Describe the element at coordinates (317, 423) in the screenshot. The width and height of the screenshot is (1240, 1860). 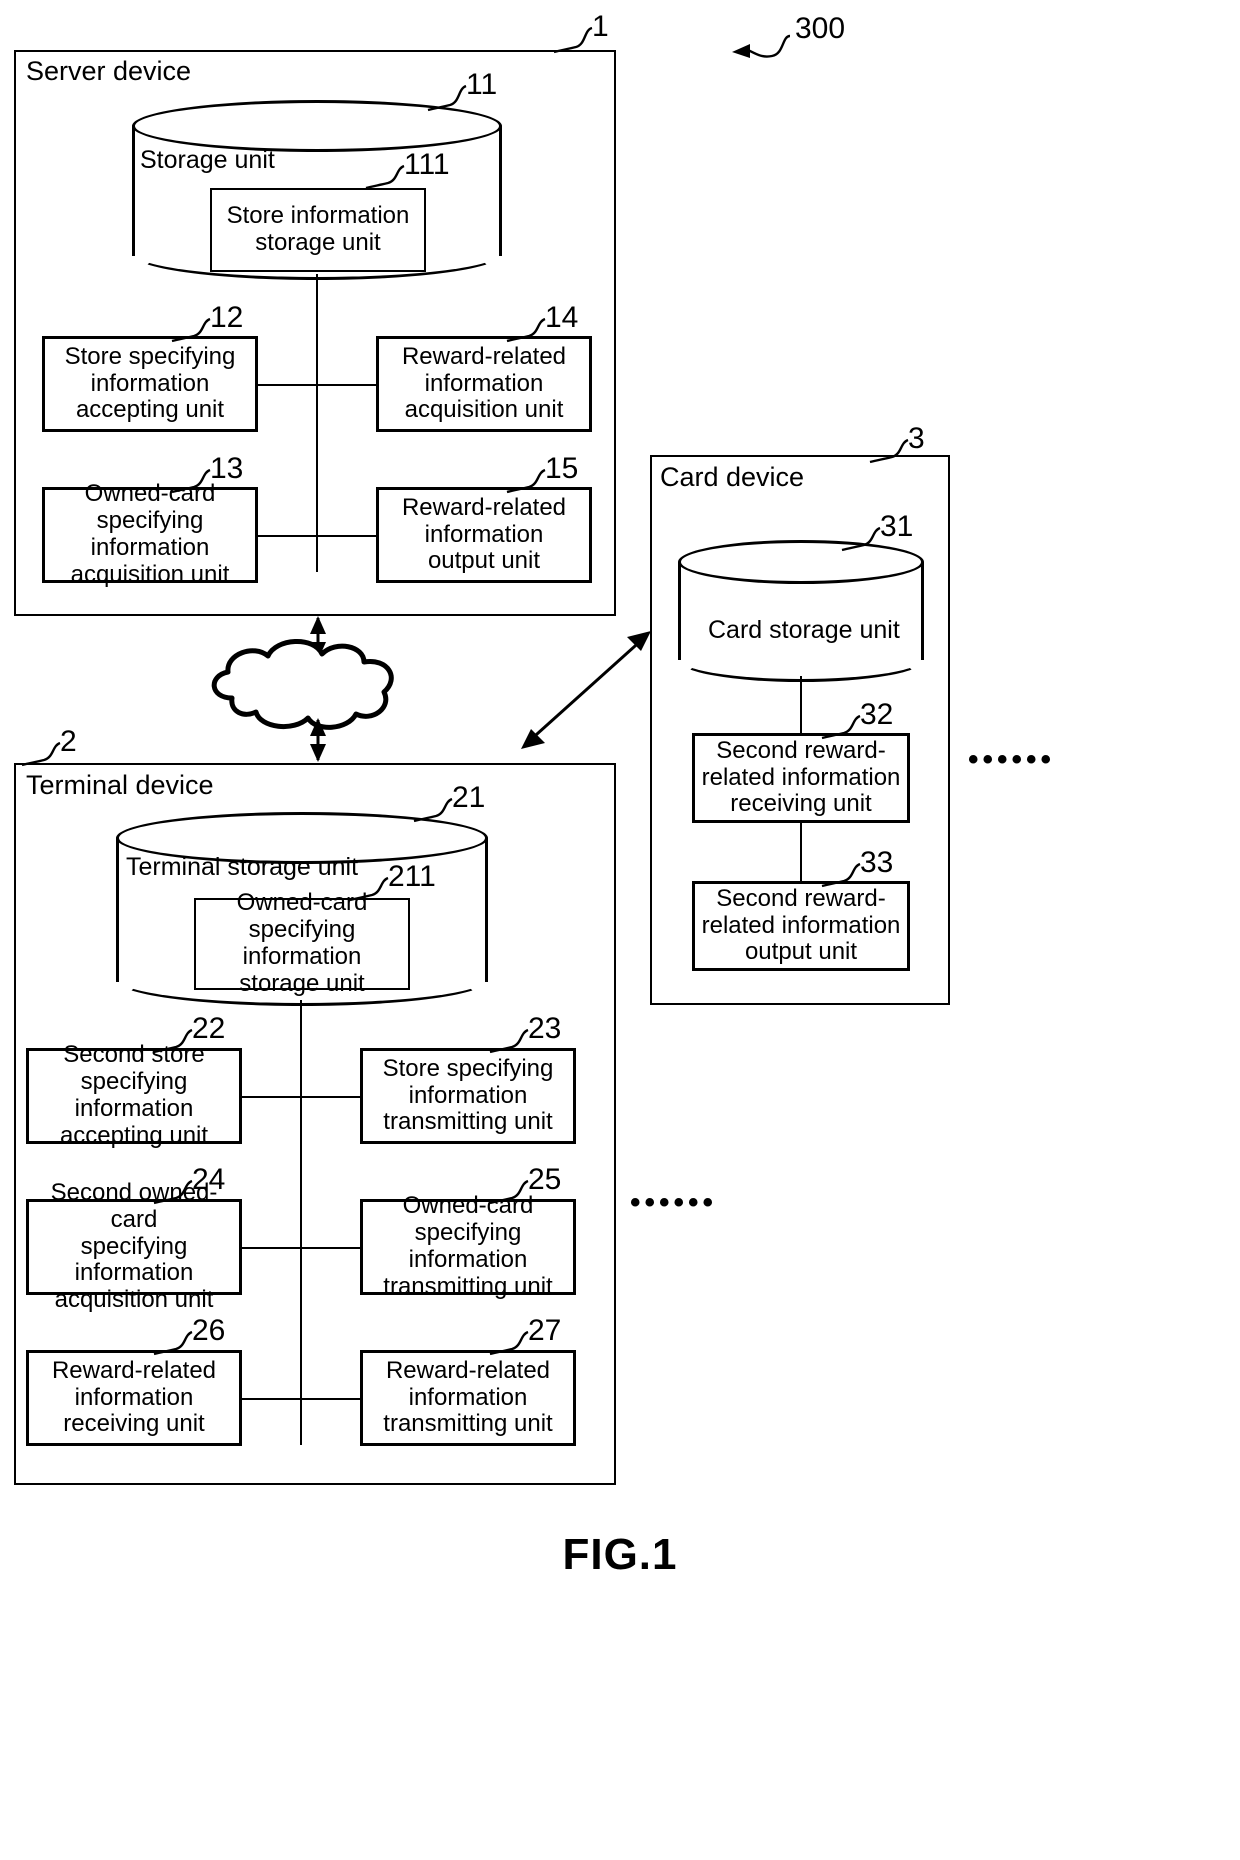
I see `server-bus-vertical` at that location.